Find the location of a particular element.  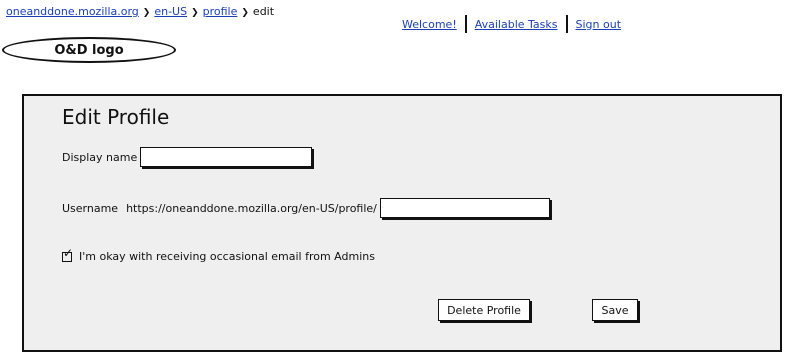

username-label: Username is located at coordinates (90, 208).